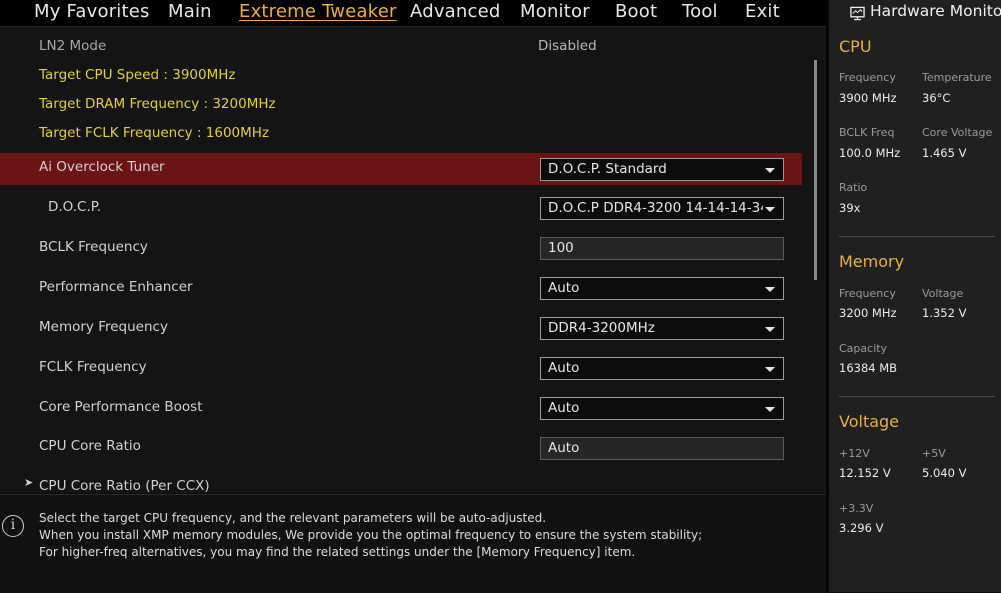 Image resolution: width=1001 pixels, height=593 pixels. I want to click on scrollbar-thumb, so click(815, 170).